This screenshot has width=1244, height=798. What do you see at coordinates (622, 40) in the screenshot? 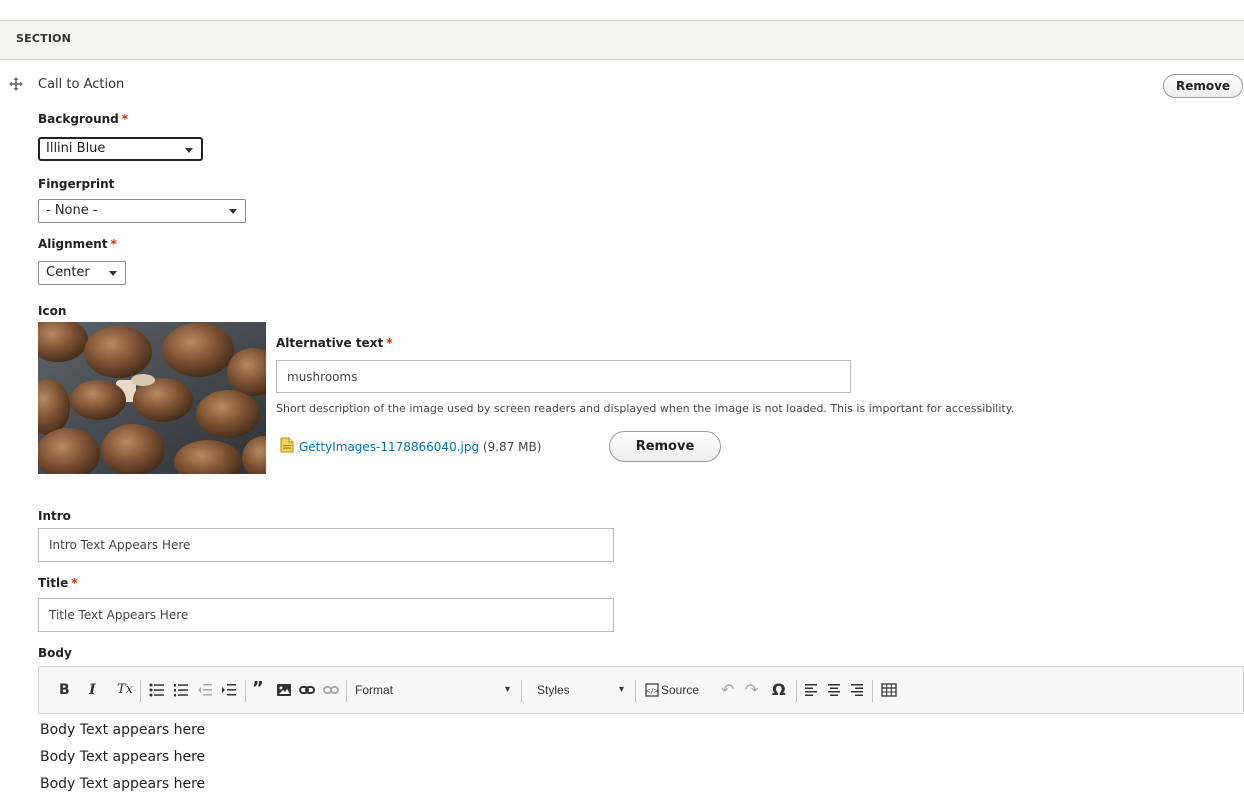
I see `section-header-bar: SECTION` at bounding box center [622, 40].